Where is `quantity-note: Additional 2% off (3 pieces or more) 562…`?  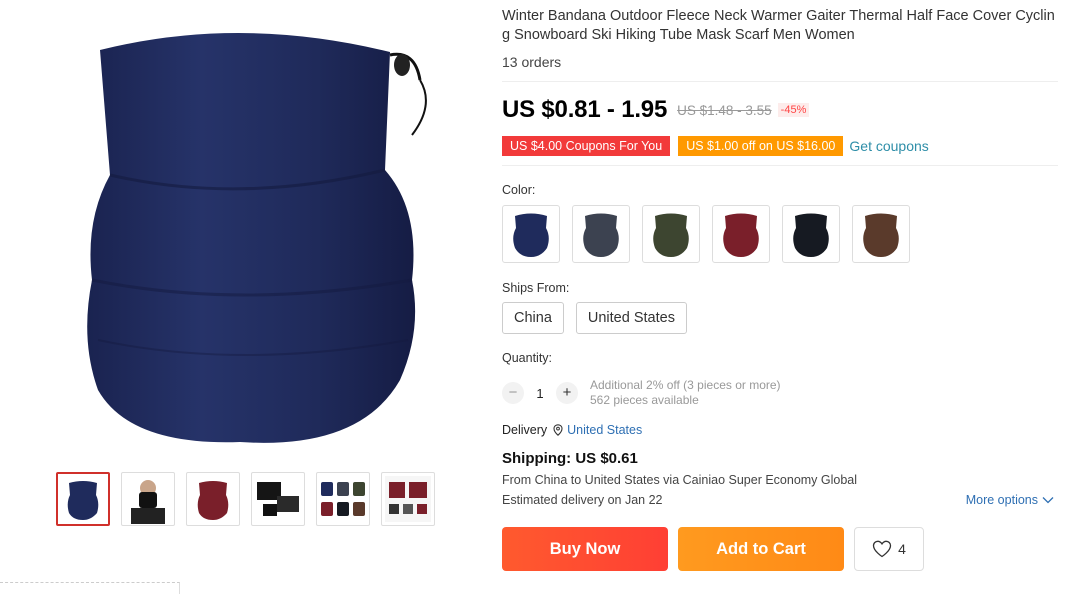 quantity-note: Additional 2% off (3 pieces or more) 562… is located at coordinates (685, 393).